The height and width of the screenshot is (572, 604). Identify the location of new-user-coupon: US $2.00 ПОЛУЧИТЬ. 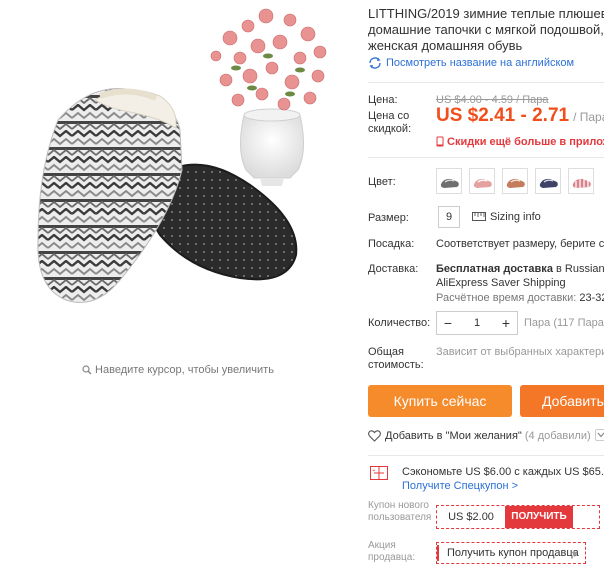
(518, 517).